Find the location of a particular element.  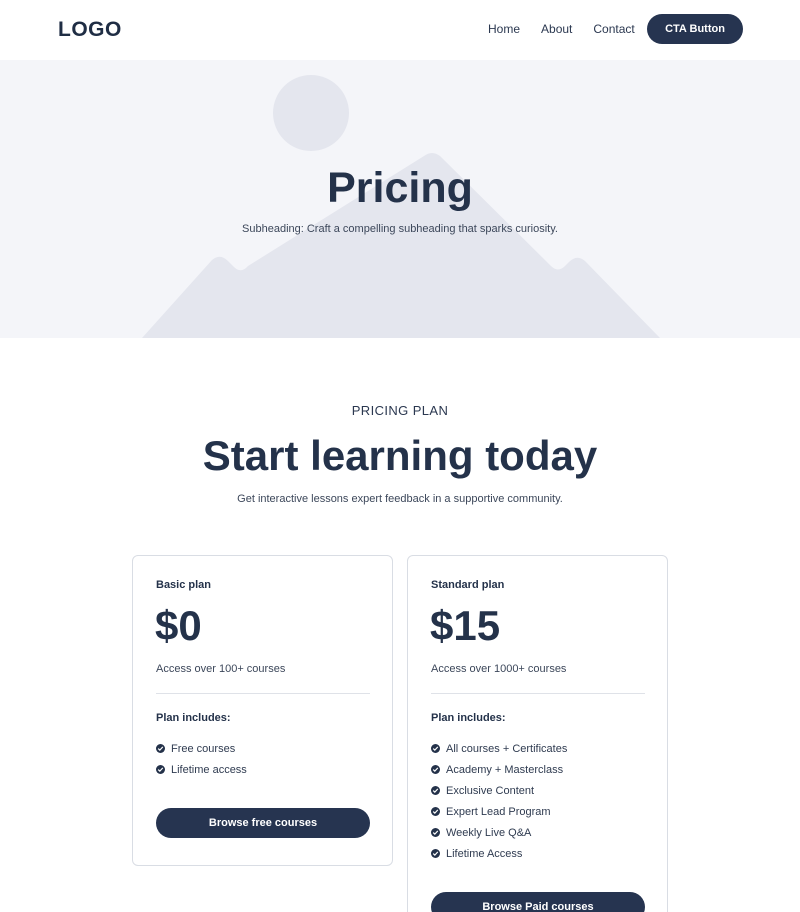

feature-item: Weekly Live Q&A is located at coordinates (499, 832).